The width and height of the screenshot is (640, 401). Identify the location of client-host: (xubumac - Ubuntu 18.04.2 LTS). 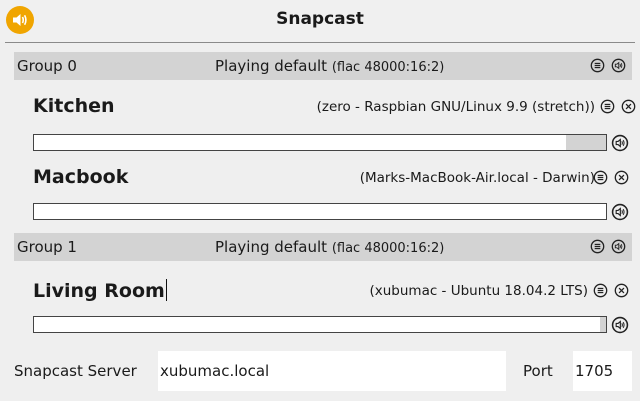
(478, 291).